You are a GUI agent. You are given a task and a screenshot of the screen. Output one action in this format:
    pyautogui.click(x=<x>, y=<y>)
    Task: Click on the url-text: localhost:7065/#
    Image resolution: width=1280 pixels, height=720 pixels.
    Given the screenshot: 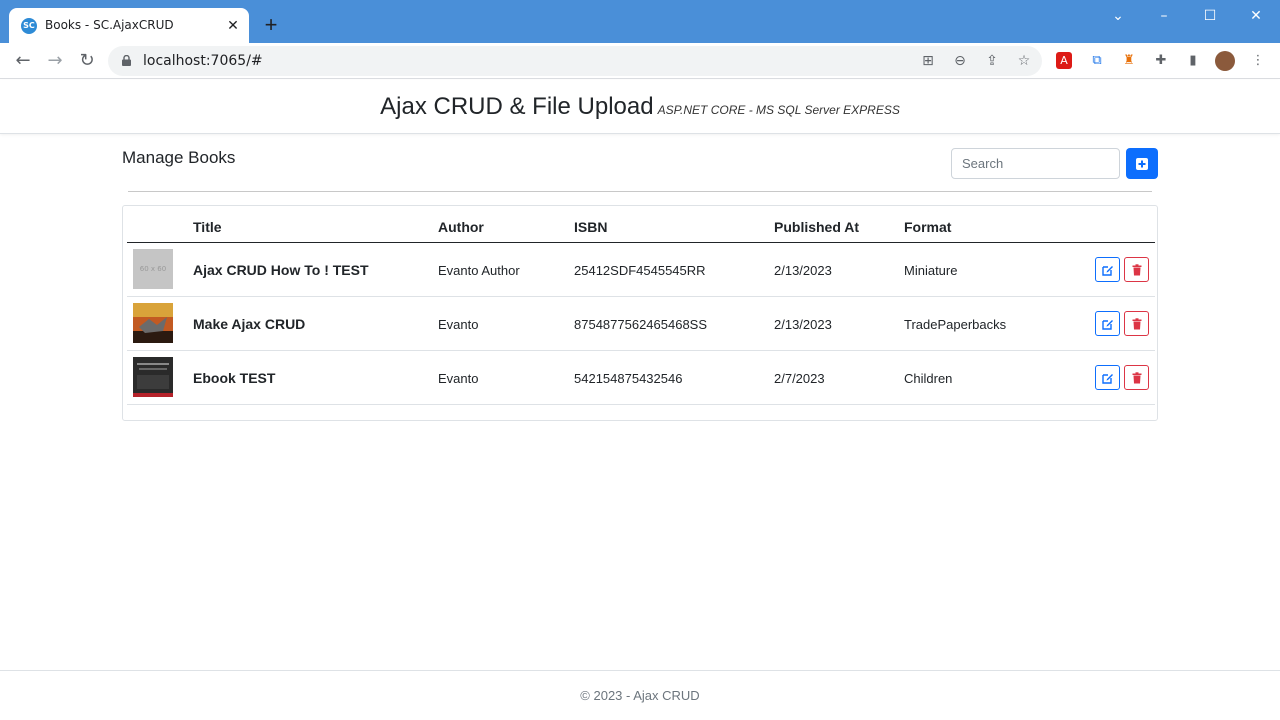 What is the action you would take?
    pyautogui.click(x=203, y=61)
    